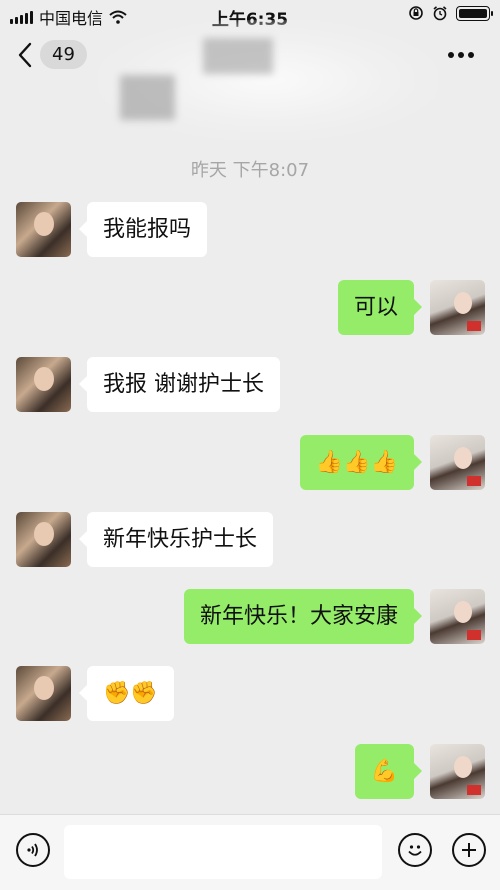  What do you see at coordinates (250, 170) in the screenshot?
I see `chat-timestamp: 昨天 下午8:07` at bounding box center [250, 170].